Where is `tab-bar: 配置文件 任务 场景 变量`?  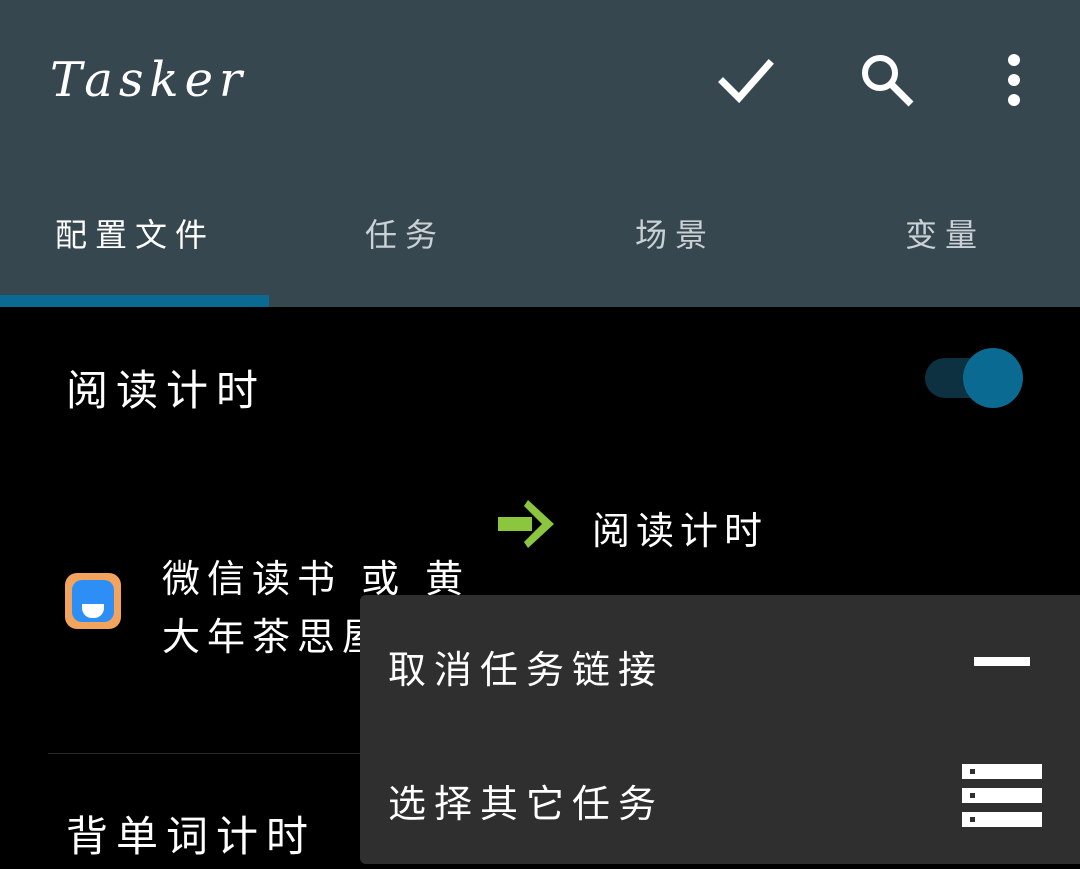
tab-bar: 配置文件 任务 场景 变量 is located at coordinates (540, 243).